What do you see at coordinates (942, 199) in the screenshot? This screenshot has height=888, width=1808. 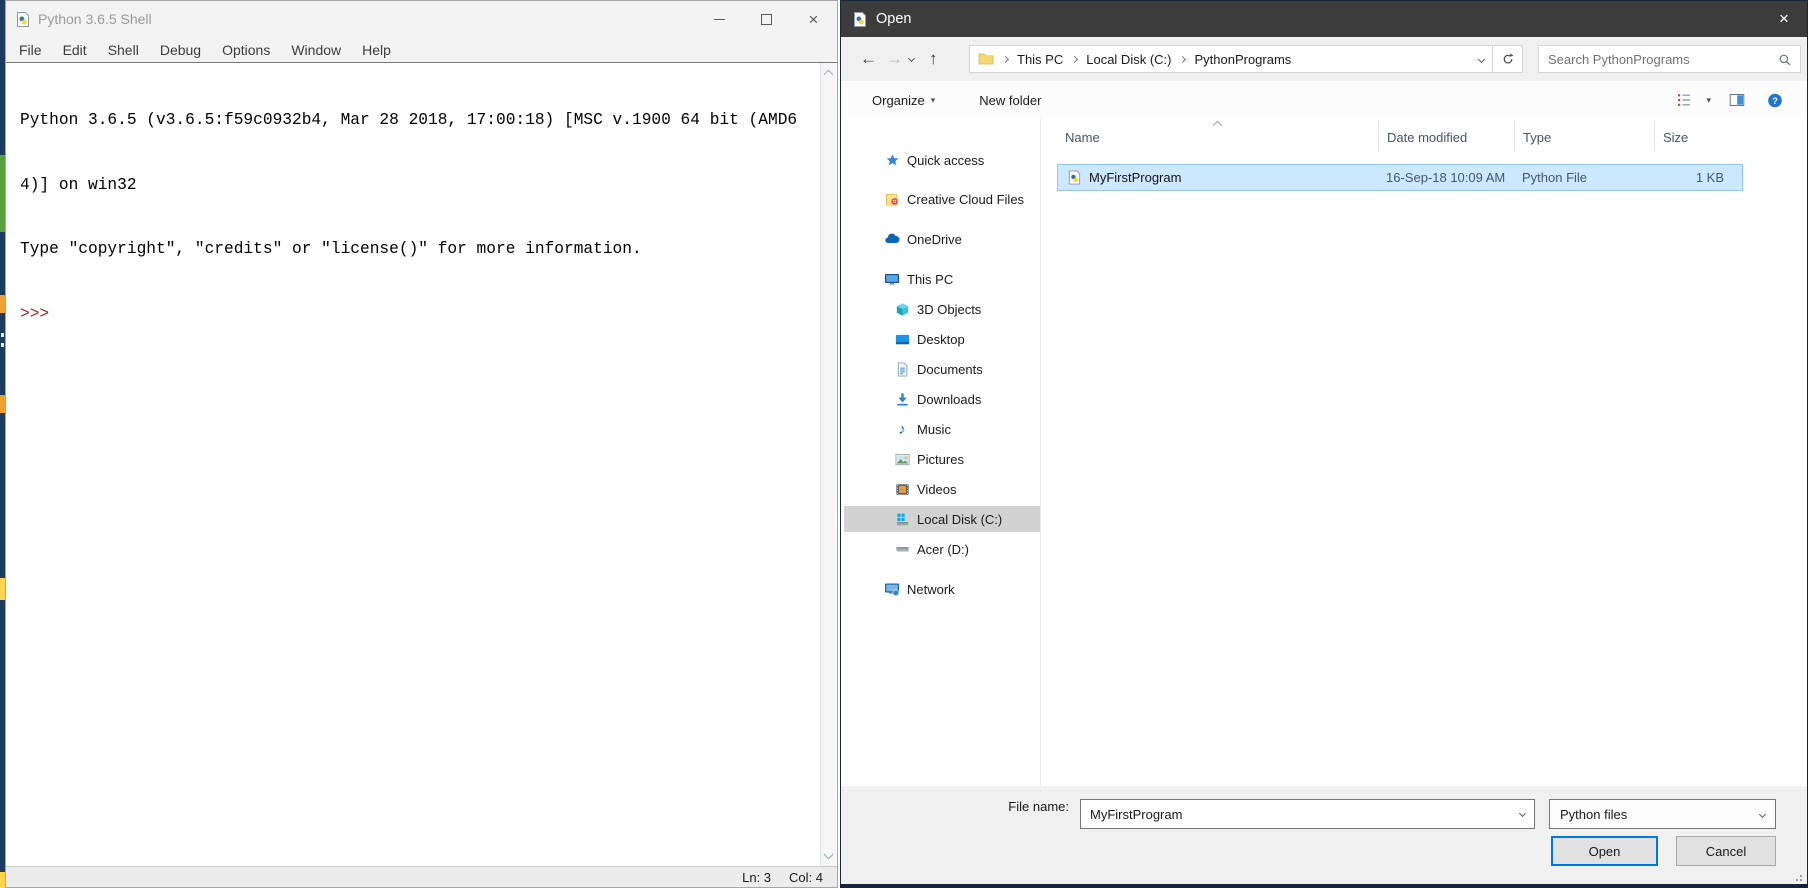 I see `sidebar-item-creative-cloud: Creative Cloud Files` at bounding box center [942, 199].